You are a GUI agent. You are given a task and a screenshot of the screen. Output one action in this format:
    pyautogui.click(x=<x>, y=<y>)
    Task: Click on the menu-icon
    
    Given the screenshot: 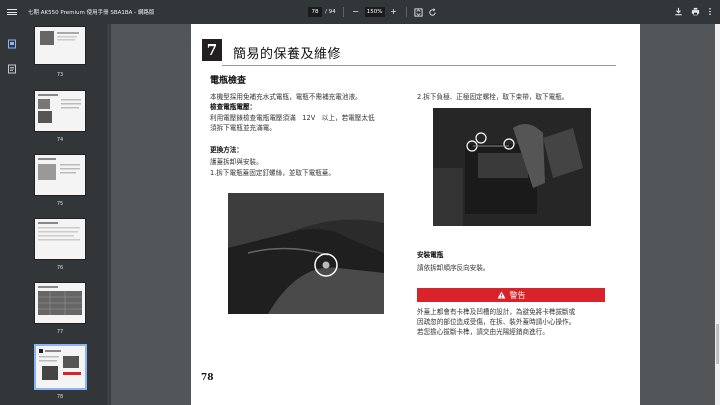 What is the action you would take?
    pyautogui.click(x=12, y=12)
    